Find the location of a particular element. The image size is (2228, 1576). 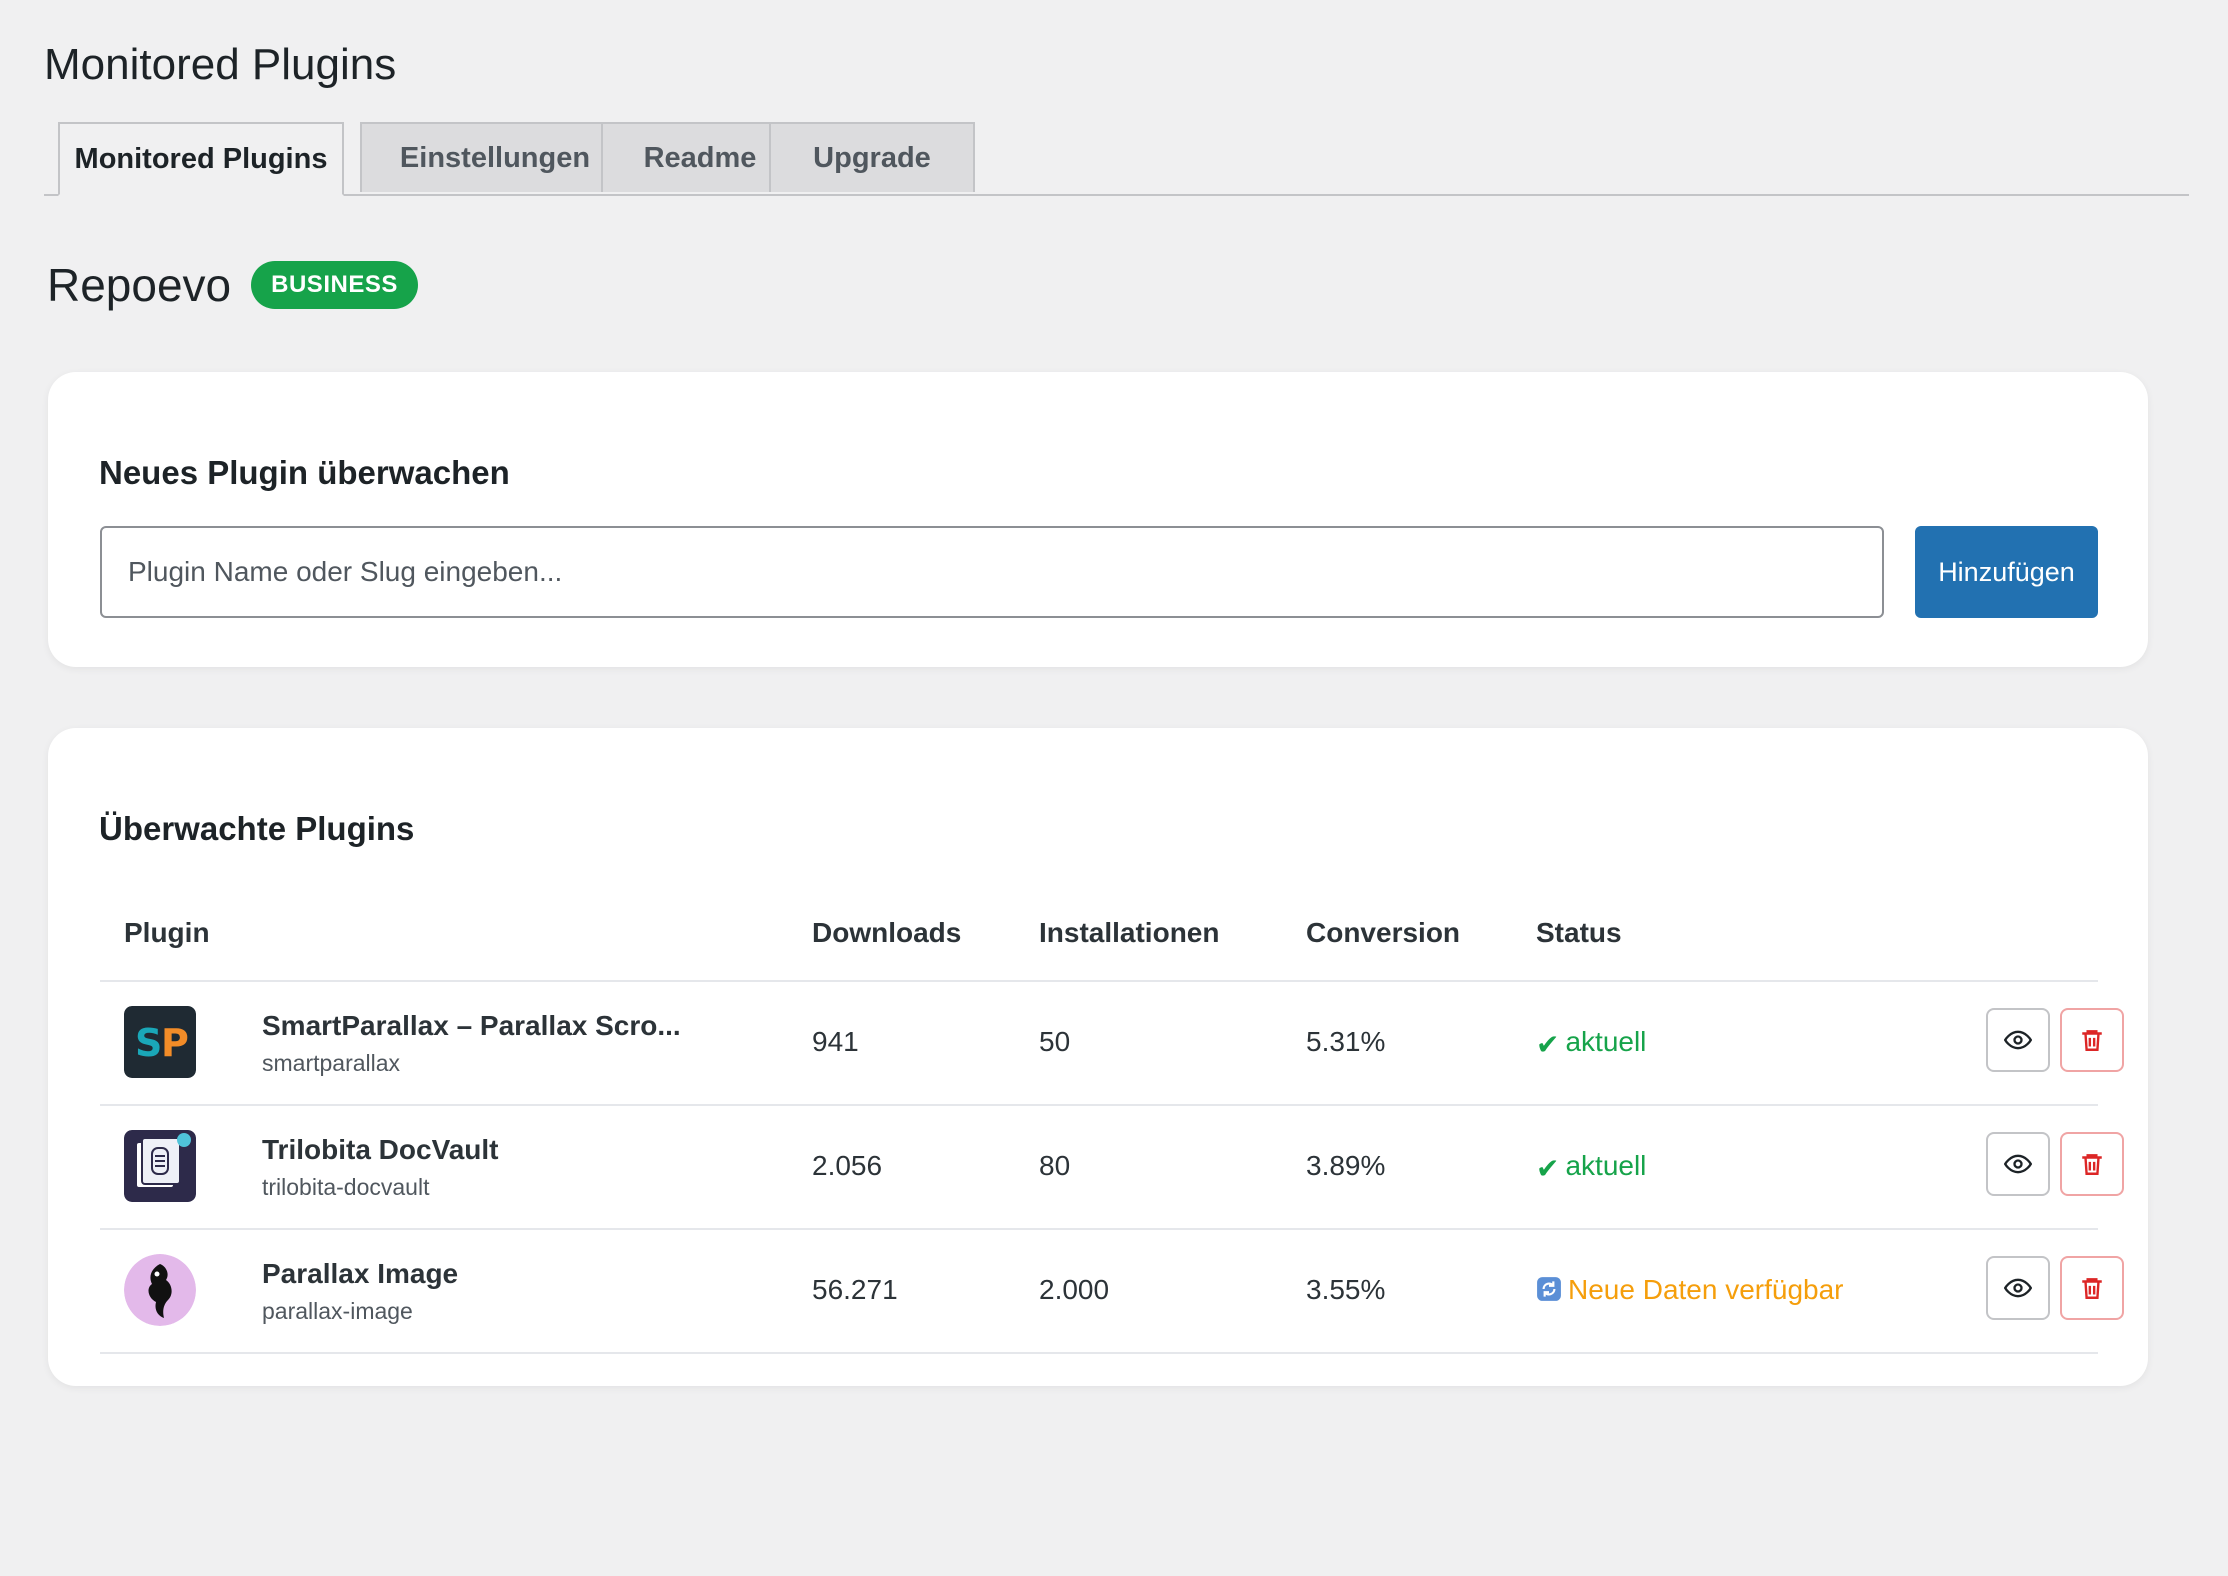

status-cell: Neue Daten verfügbar is located at coordinates (1690, 1291).